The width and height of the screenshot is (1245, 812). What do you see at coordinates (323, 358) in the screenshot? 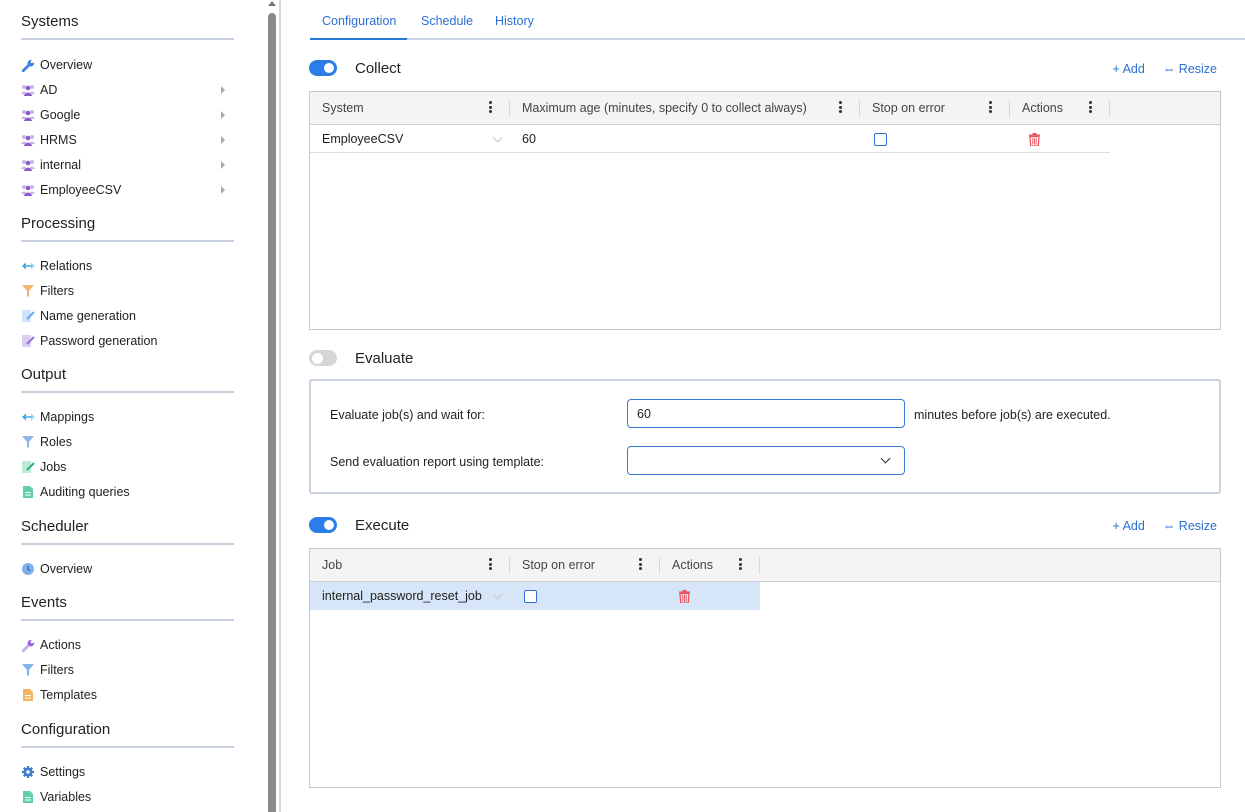
I see `evaluate-toggle` at bounding box center [323, 358].